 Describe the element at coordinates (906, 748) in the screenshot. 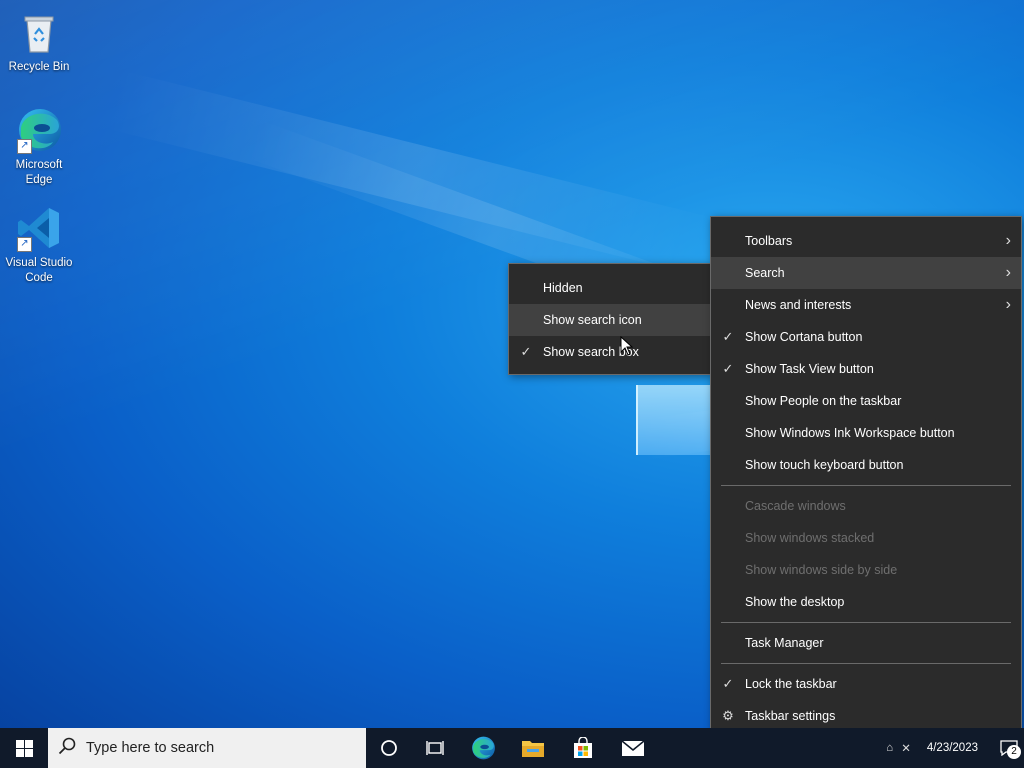

I see `volume-muted-icon: ✕` at that location.